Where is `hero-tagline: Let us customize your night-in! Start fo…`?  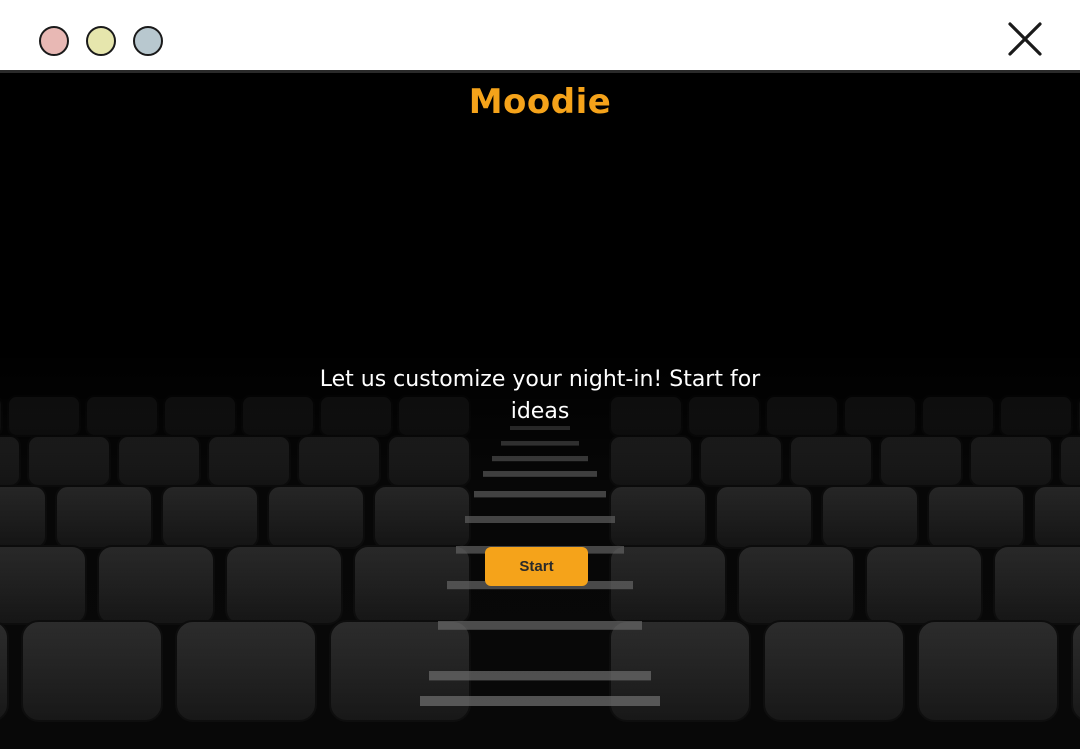 hero-tagline: Let us customize your night-in! Start fo… is located at coordinates (540, 395).